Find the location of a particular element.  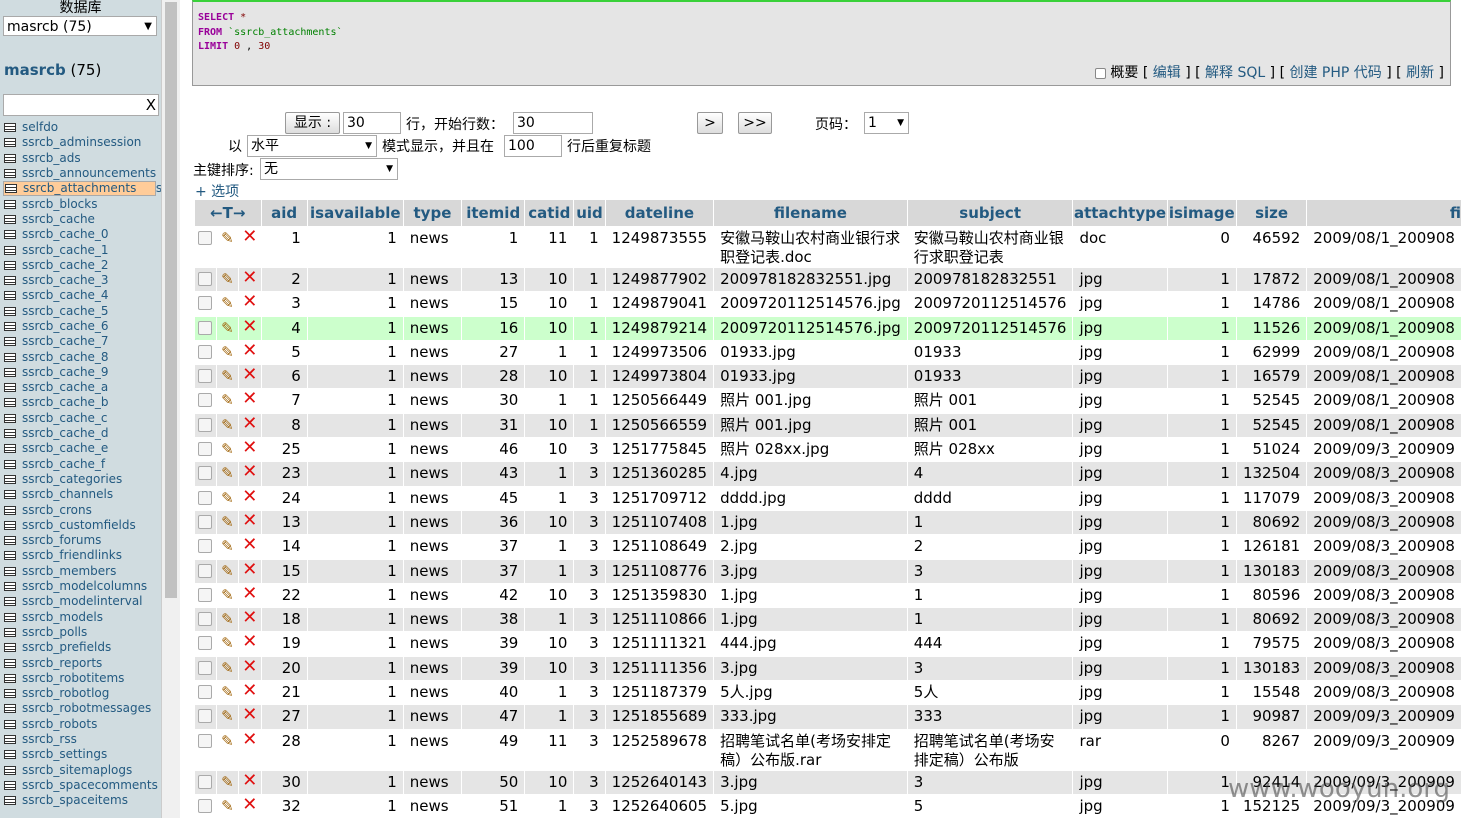

cell-dateline: 1251855689 is located at coordinates (659, 717).